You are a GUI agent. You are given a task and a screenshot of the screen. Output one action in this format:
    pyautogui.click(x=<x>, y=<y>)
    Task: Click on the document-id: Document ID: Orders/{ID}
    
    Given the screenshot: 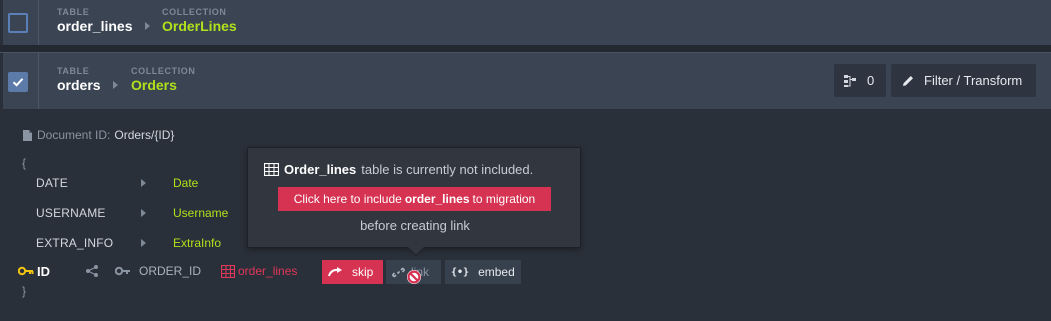 What is the action you would take?
    pyautogui.click(x=98, y=135)
    